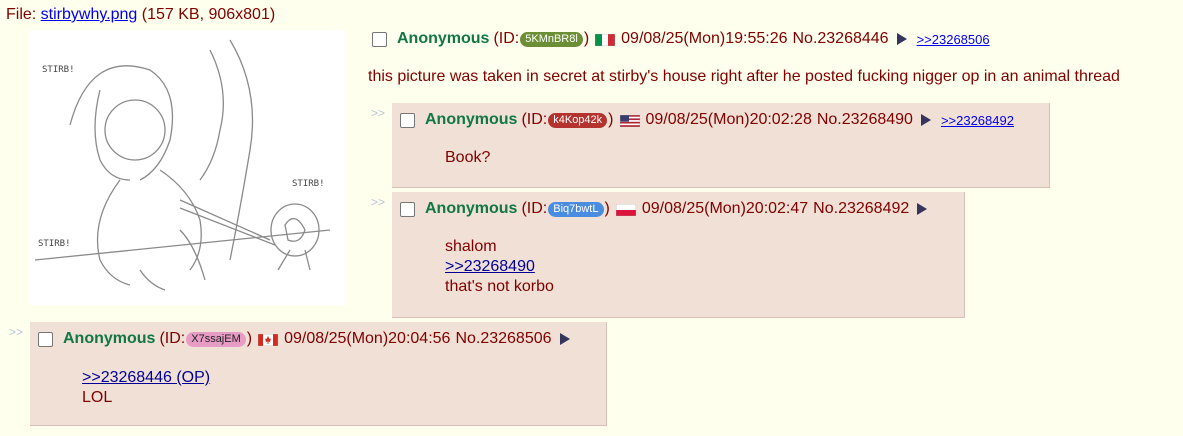 The height and width of the screenshot is (436, 1183). I want to click on reply-datetime: 09/08/25(Mon)20:02:47, so click(725, 208).